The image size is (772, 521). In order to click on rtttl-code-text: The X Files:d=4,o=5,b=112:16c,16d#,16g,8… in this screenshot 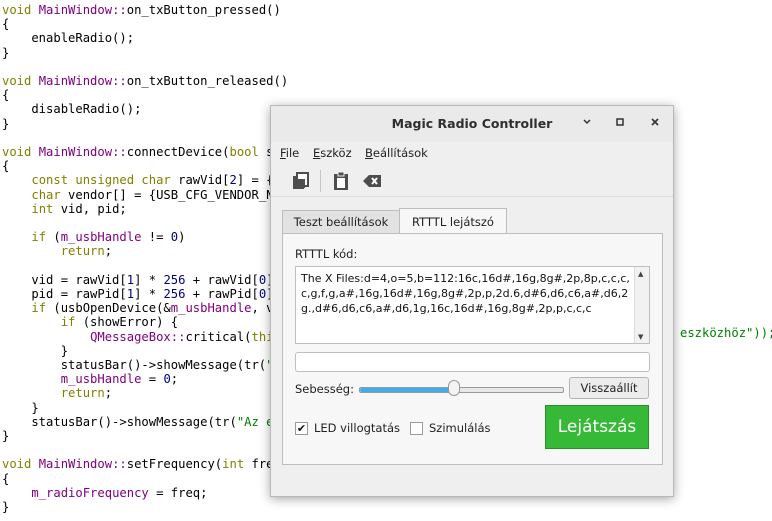, I will do `click(466, 294)`.